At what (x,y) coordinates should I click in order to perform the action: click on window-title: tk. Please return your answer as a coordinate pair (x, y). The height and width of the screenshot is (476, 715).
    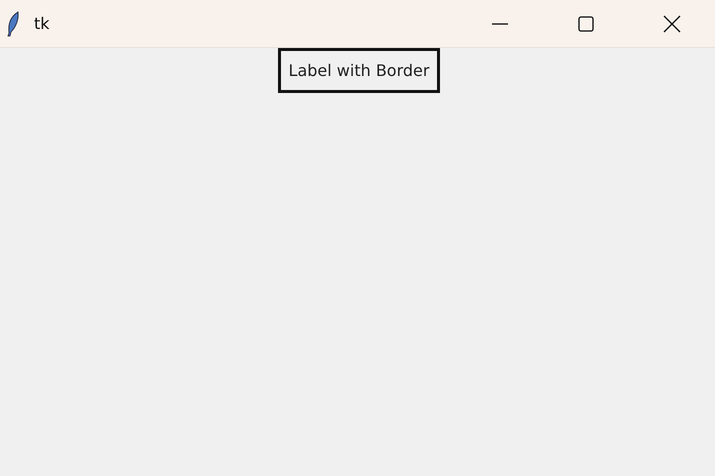
    Looking at the image, I should click on (42, 23).